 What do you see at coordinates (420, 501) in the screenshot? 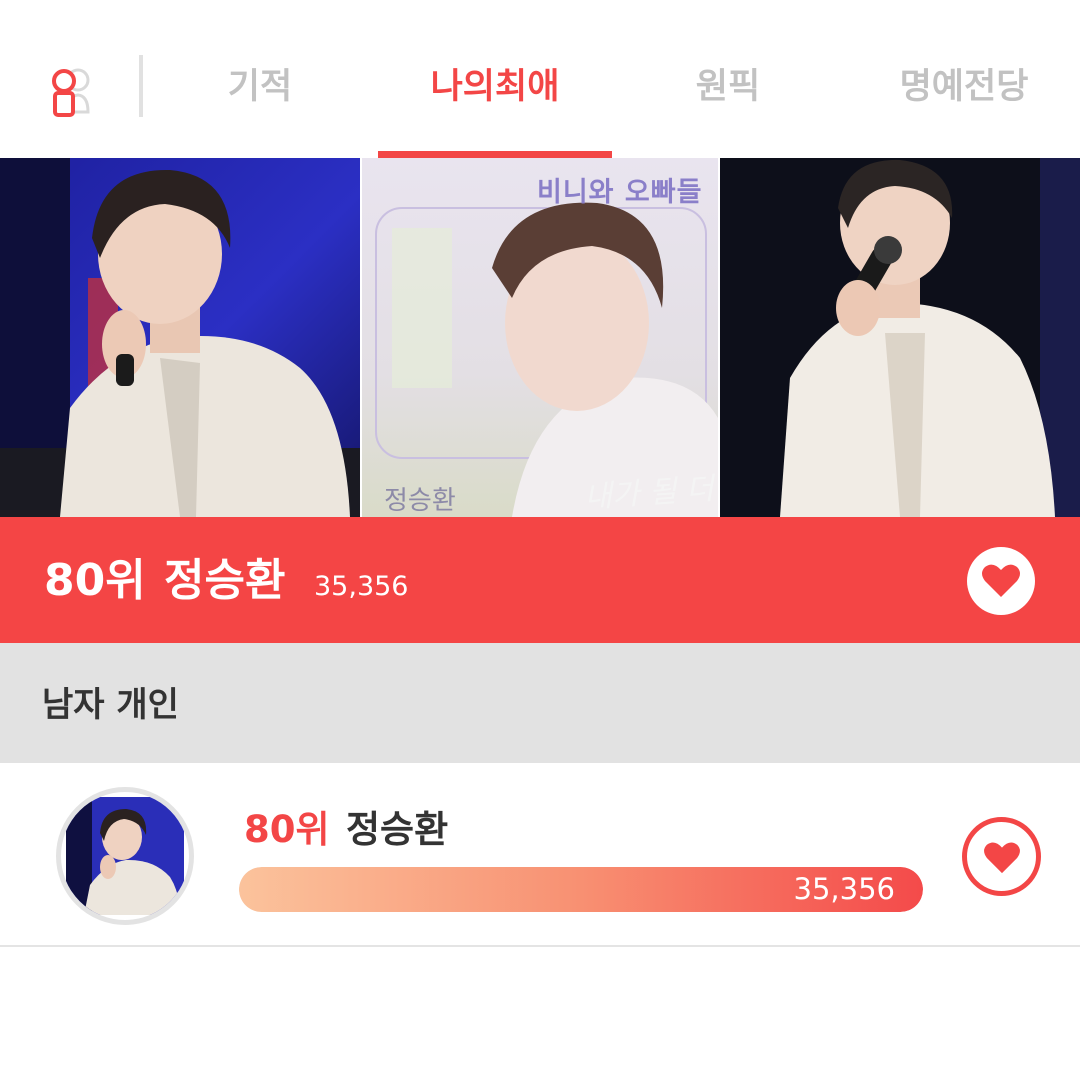
I see `album-artist: 정승환` at bounding box center [420, 501].